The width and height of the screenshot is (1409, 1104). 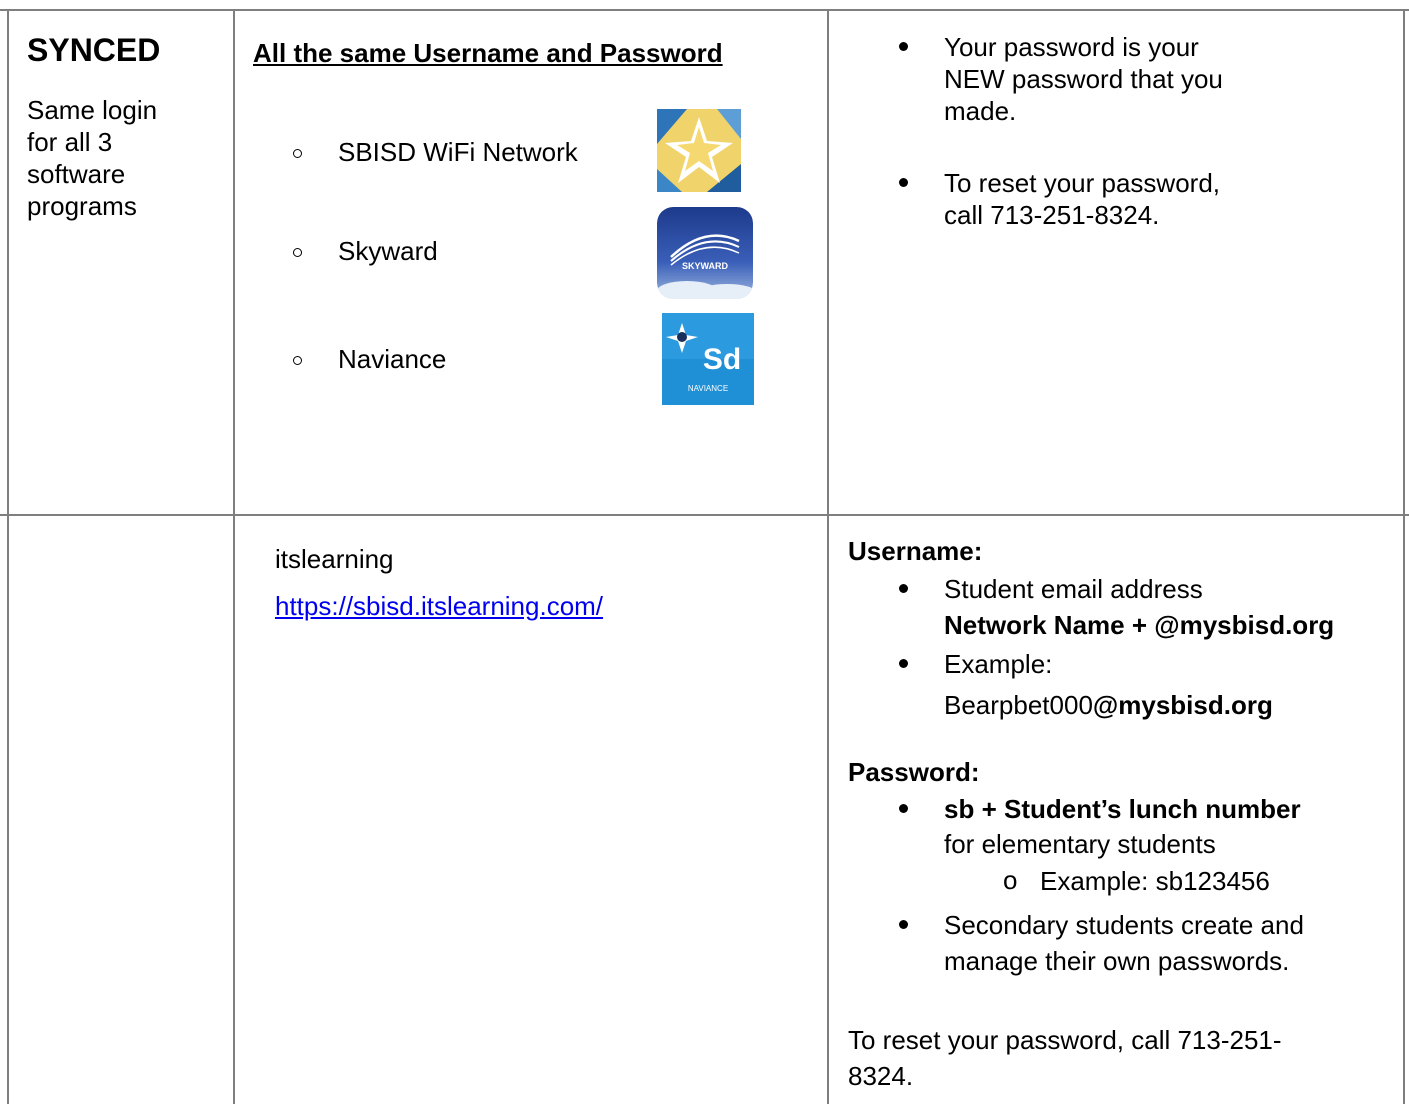 I want to click on skyward-logo-icon: SKYWARD, so click(x=705, y=253).